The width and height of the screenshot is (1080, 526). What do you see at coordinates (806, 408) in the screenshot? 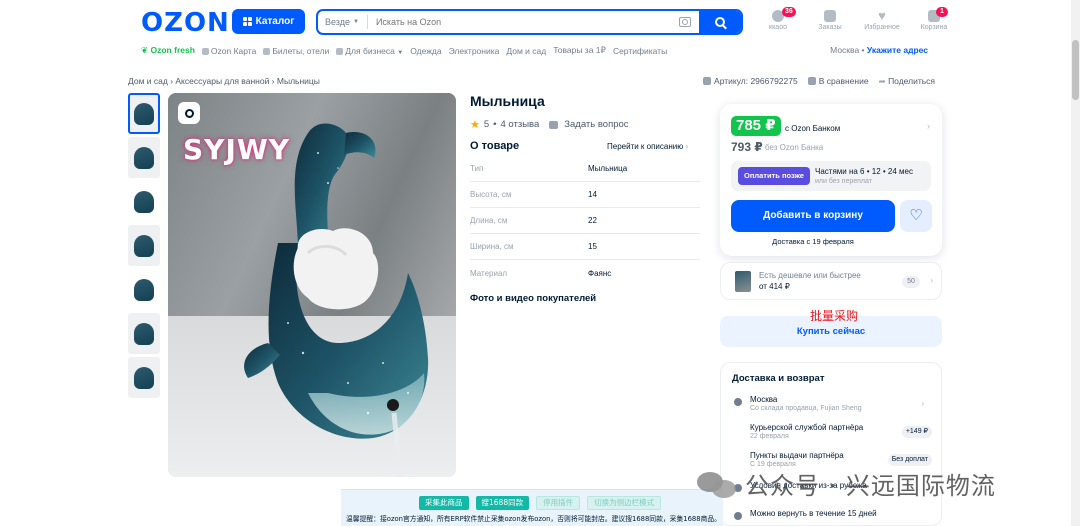
I see `delivery-row-subtitle: Со склада продавца, Fujian Sheng` at bounding box center [806, 408].